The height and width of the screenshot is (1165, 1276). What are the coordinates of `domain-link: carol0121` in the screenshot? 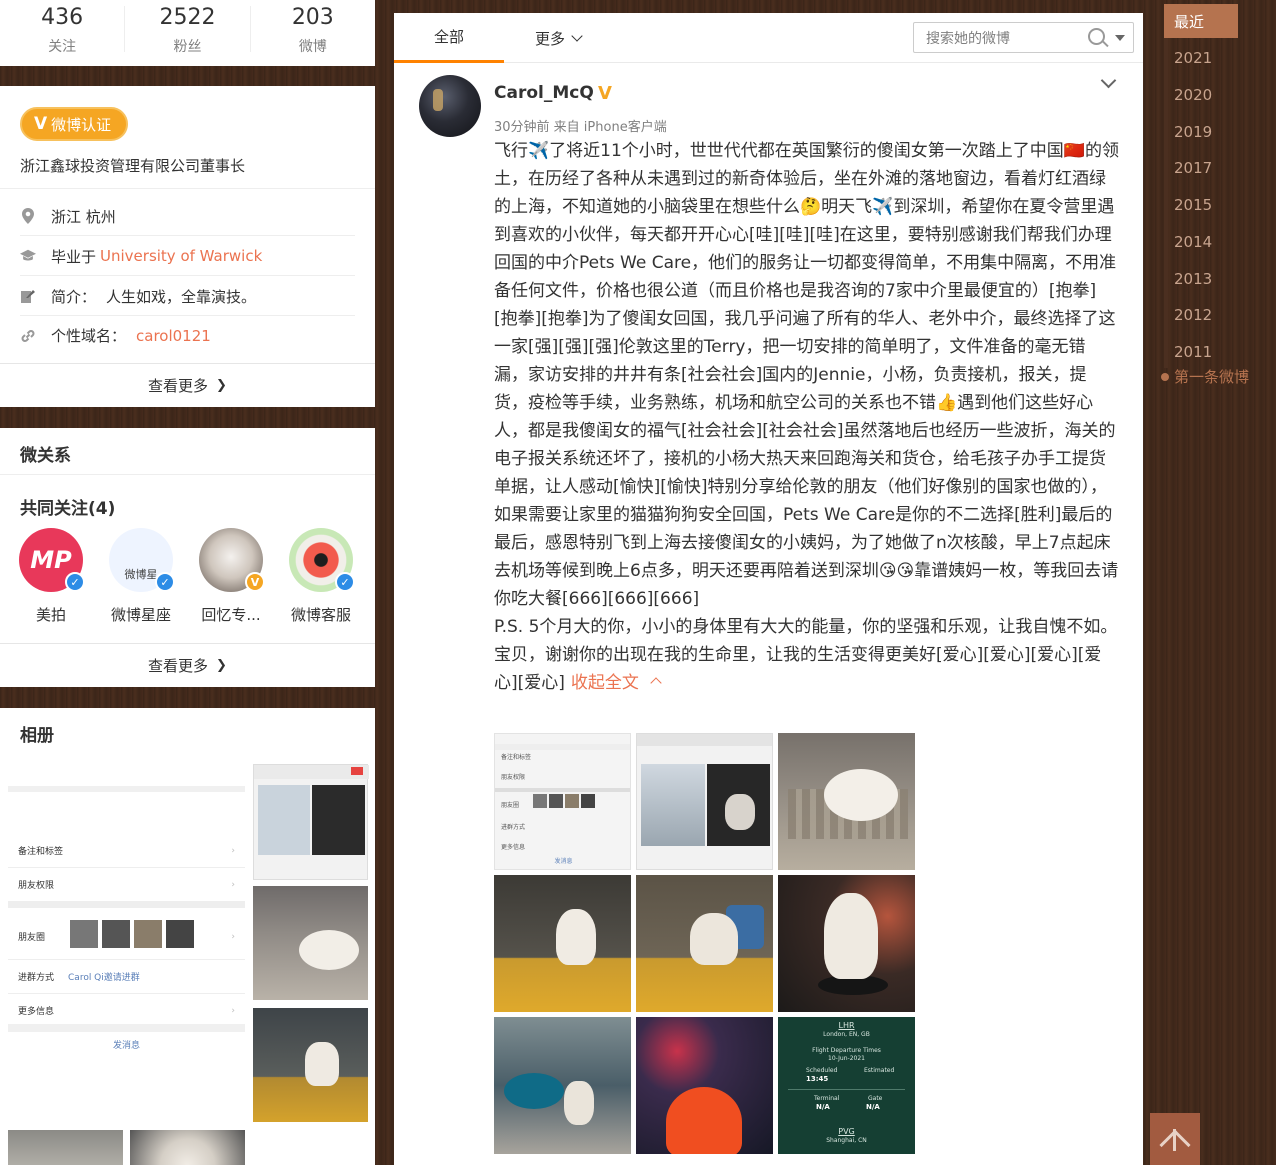 It's located at (173, 336).